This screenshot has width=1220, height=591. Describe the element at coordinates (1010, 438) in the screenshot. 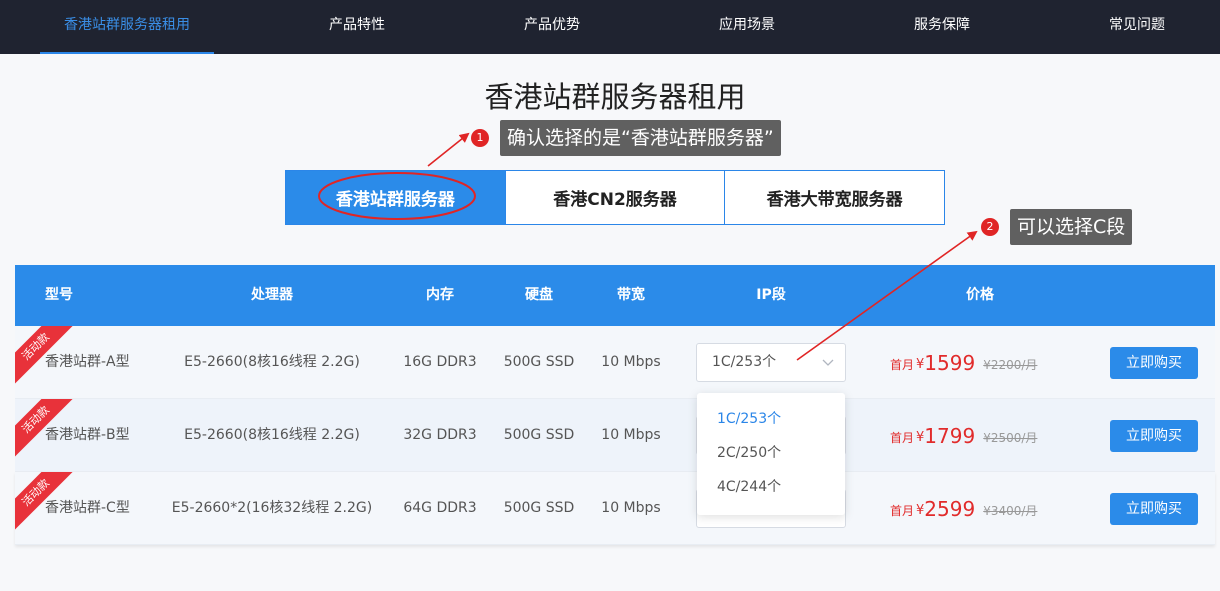

I see `original-price: ¥2500/月` at that location.